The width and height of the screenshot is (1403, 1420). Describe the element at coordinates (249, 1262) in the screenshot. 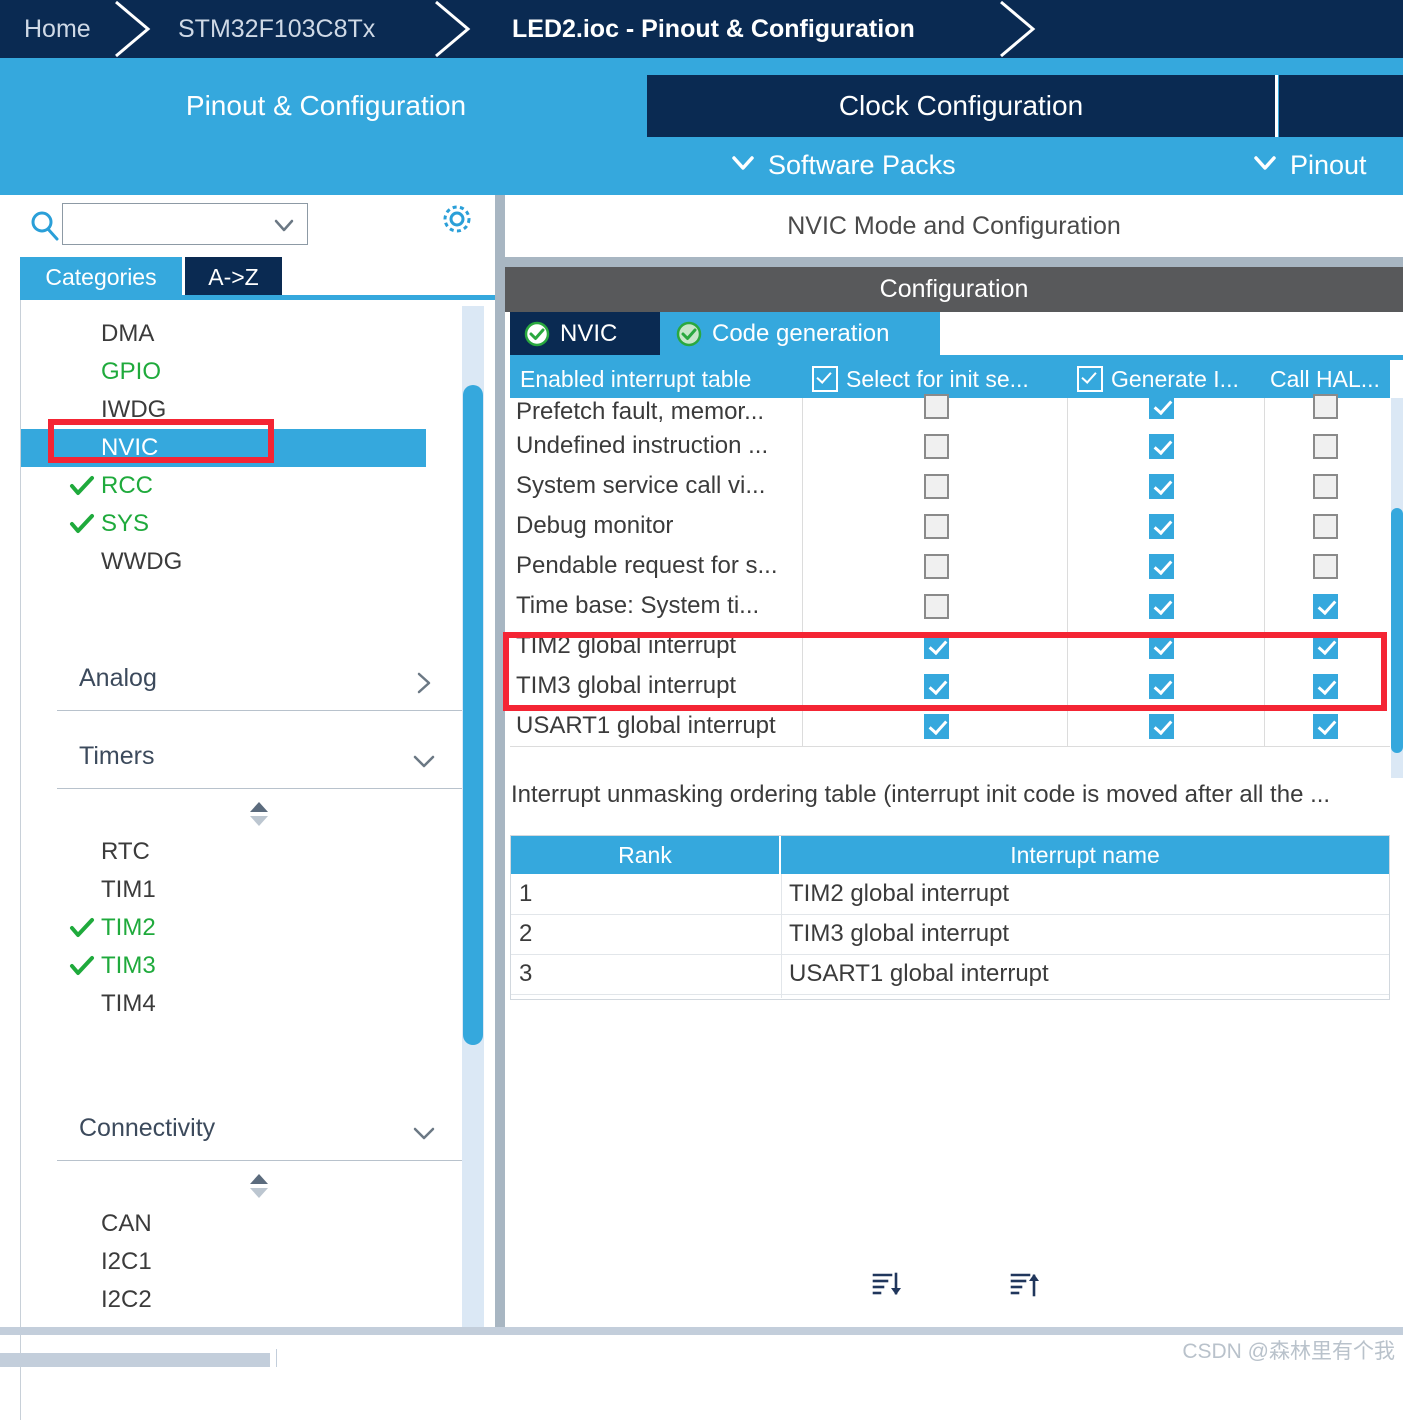

I see `sidebar-item-i2c1: I2C1` at that location.